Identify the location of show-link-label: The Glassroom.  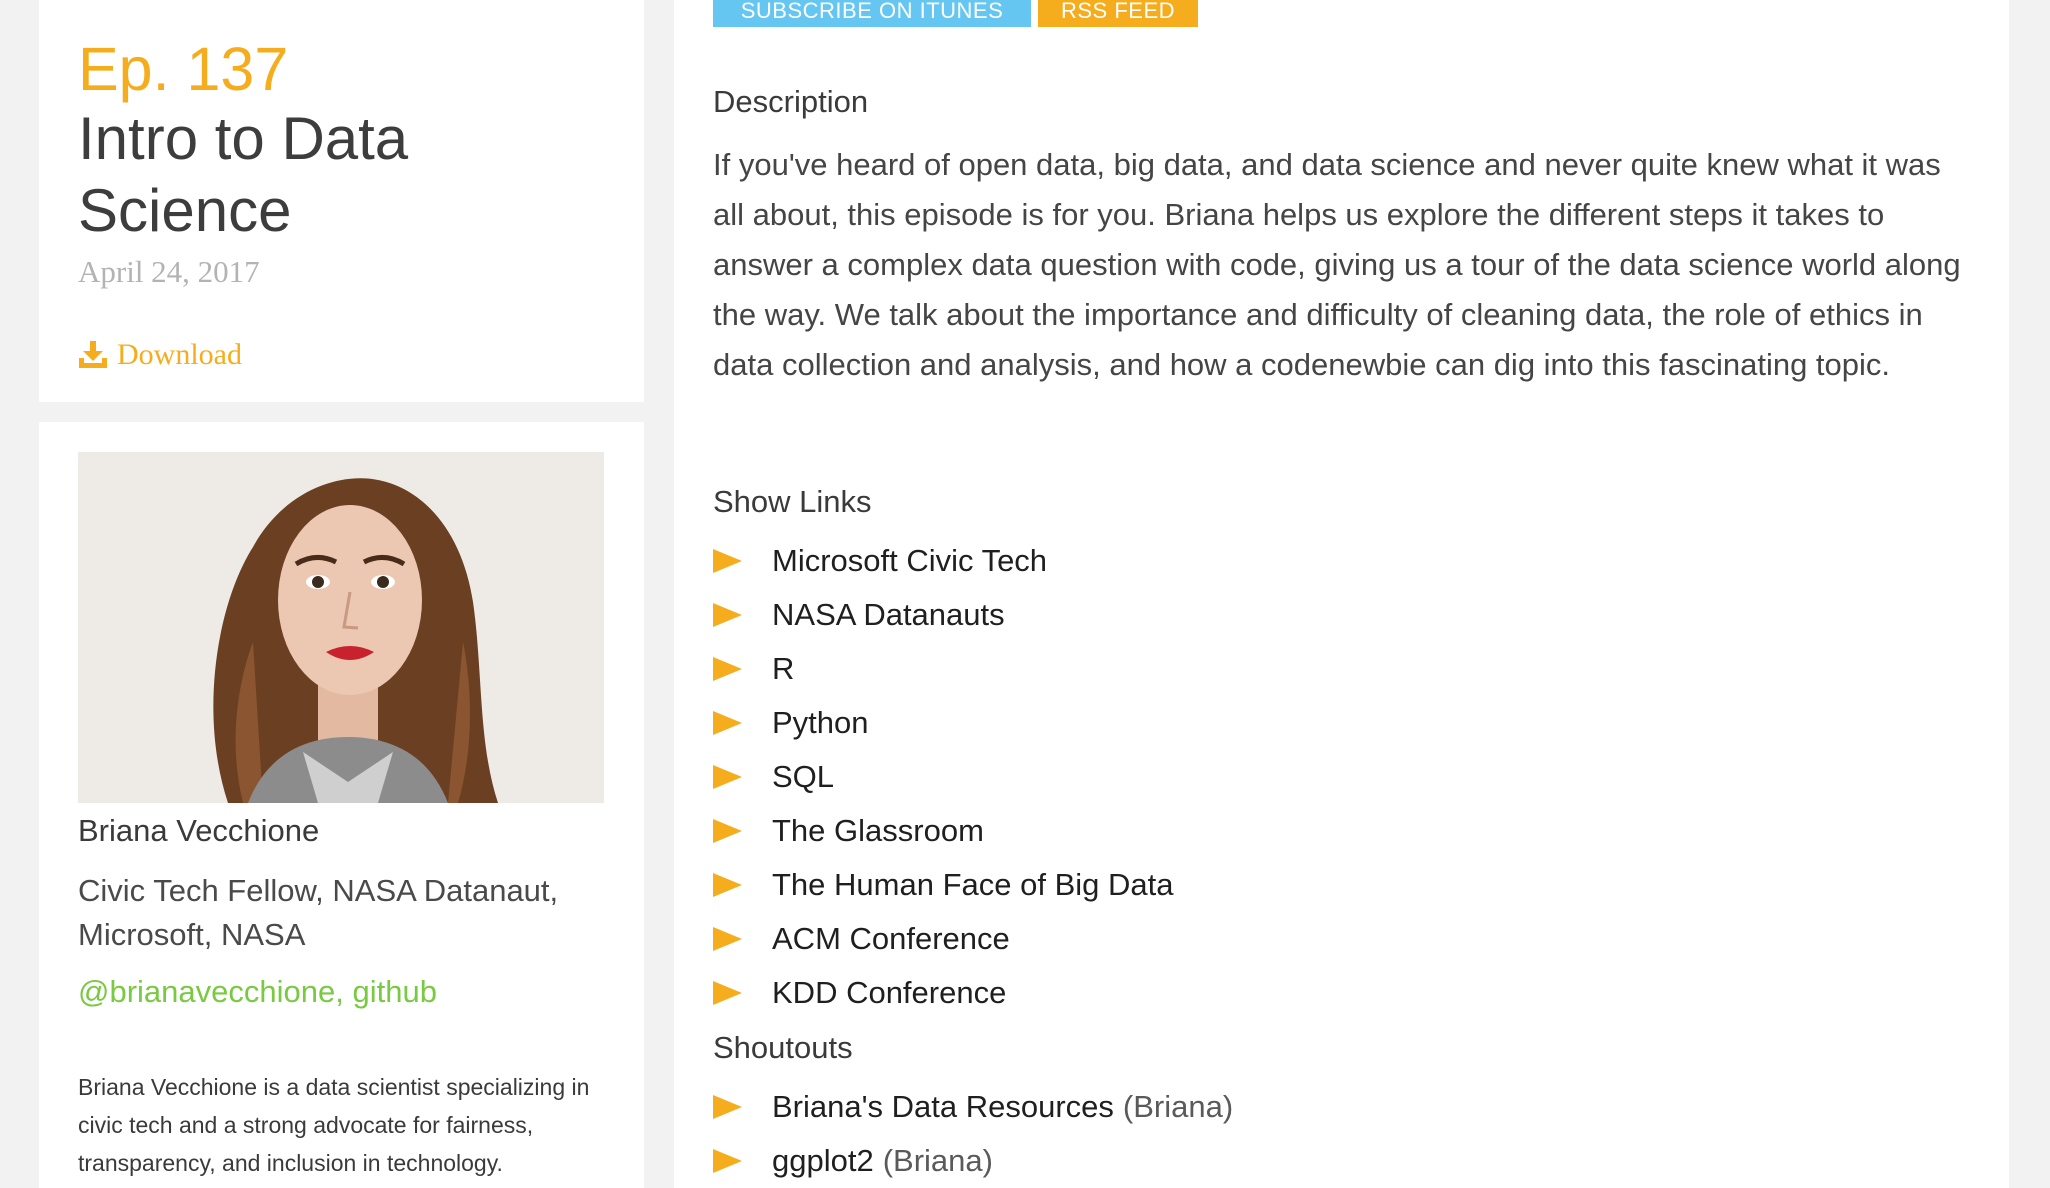
(878, 831).